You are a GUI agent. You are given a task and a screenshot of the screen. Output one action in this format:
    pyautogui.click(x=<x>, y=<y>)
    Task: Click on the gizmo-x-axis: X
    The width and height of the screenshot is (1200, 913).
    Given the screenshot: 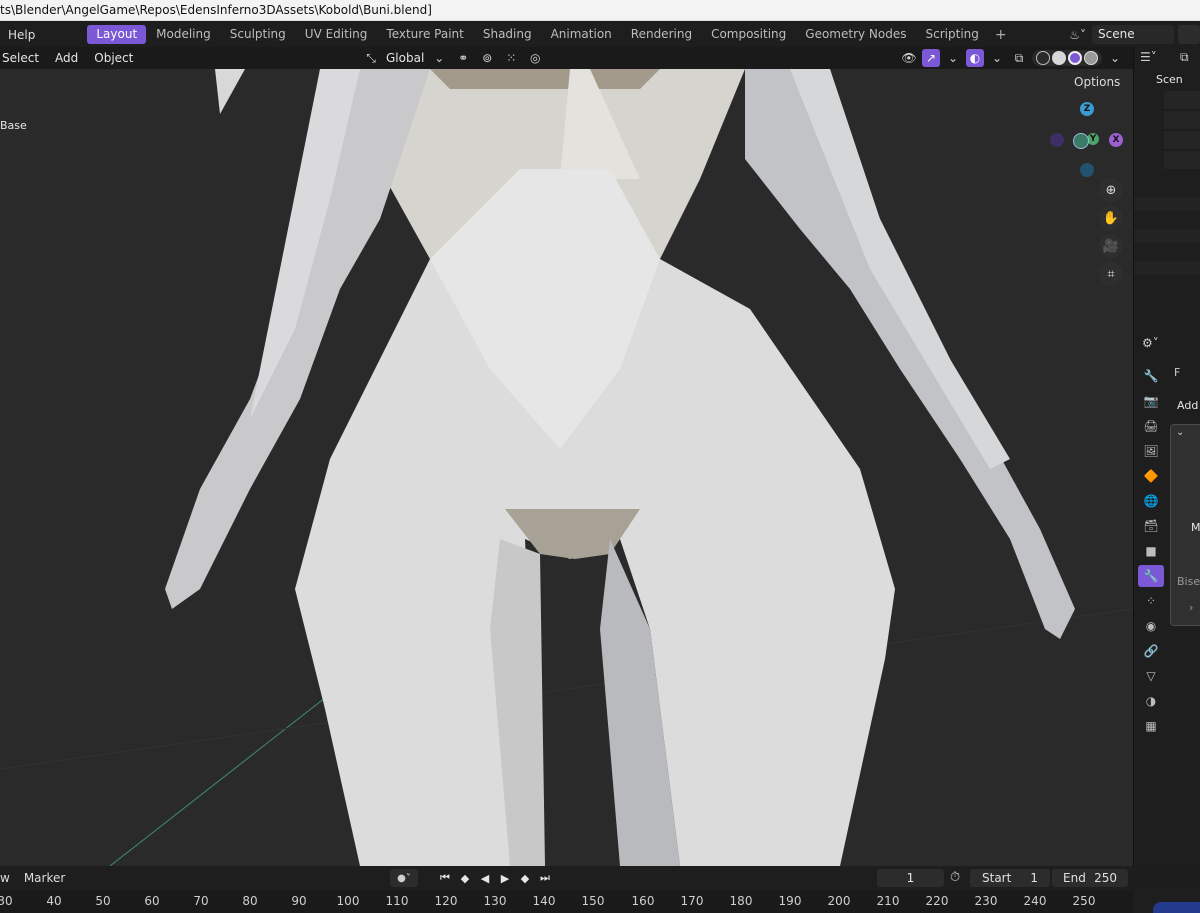 What is the action you would take?
    pyautogui.click(x=1116, y=140)
    